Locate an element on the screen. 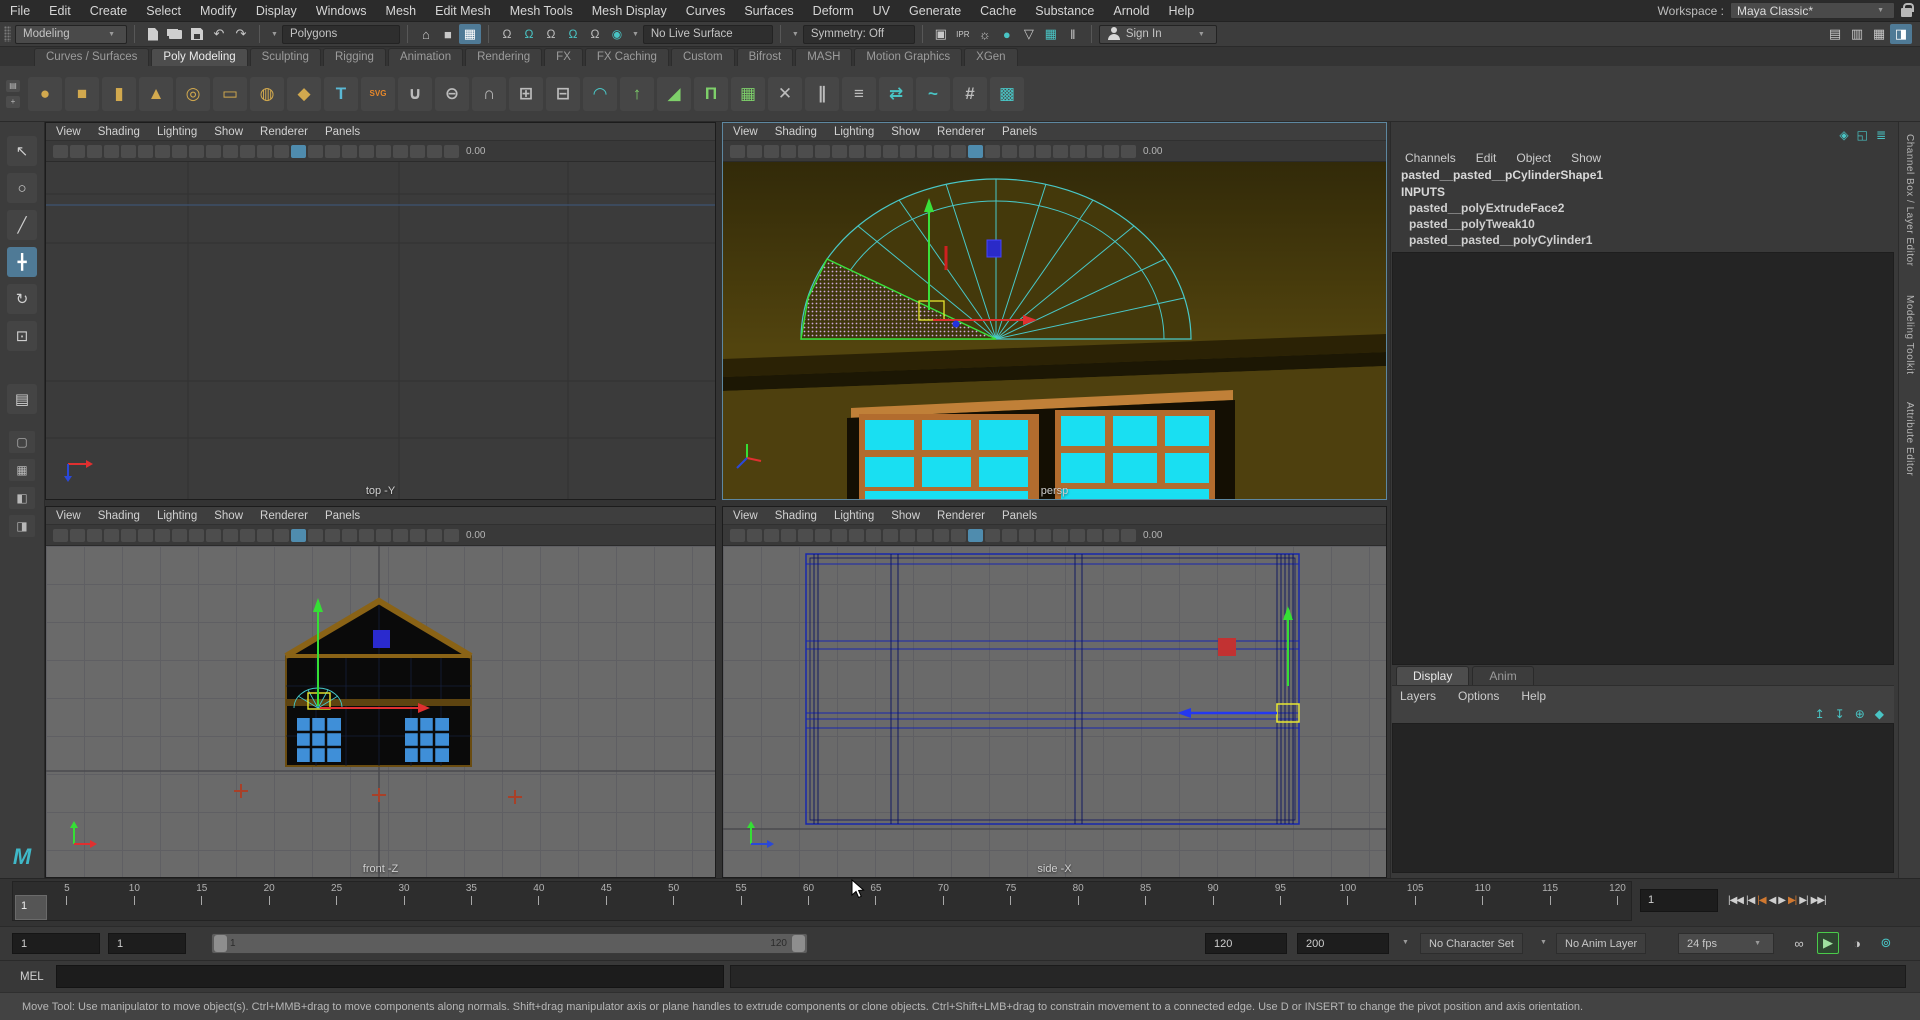 The width and height of the screenshot is (1920, 1020). new-layer-from-selected-icon: ⊕ is located at coordinates (1860, 714).